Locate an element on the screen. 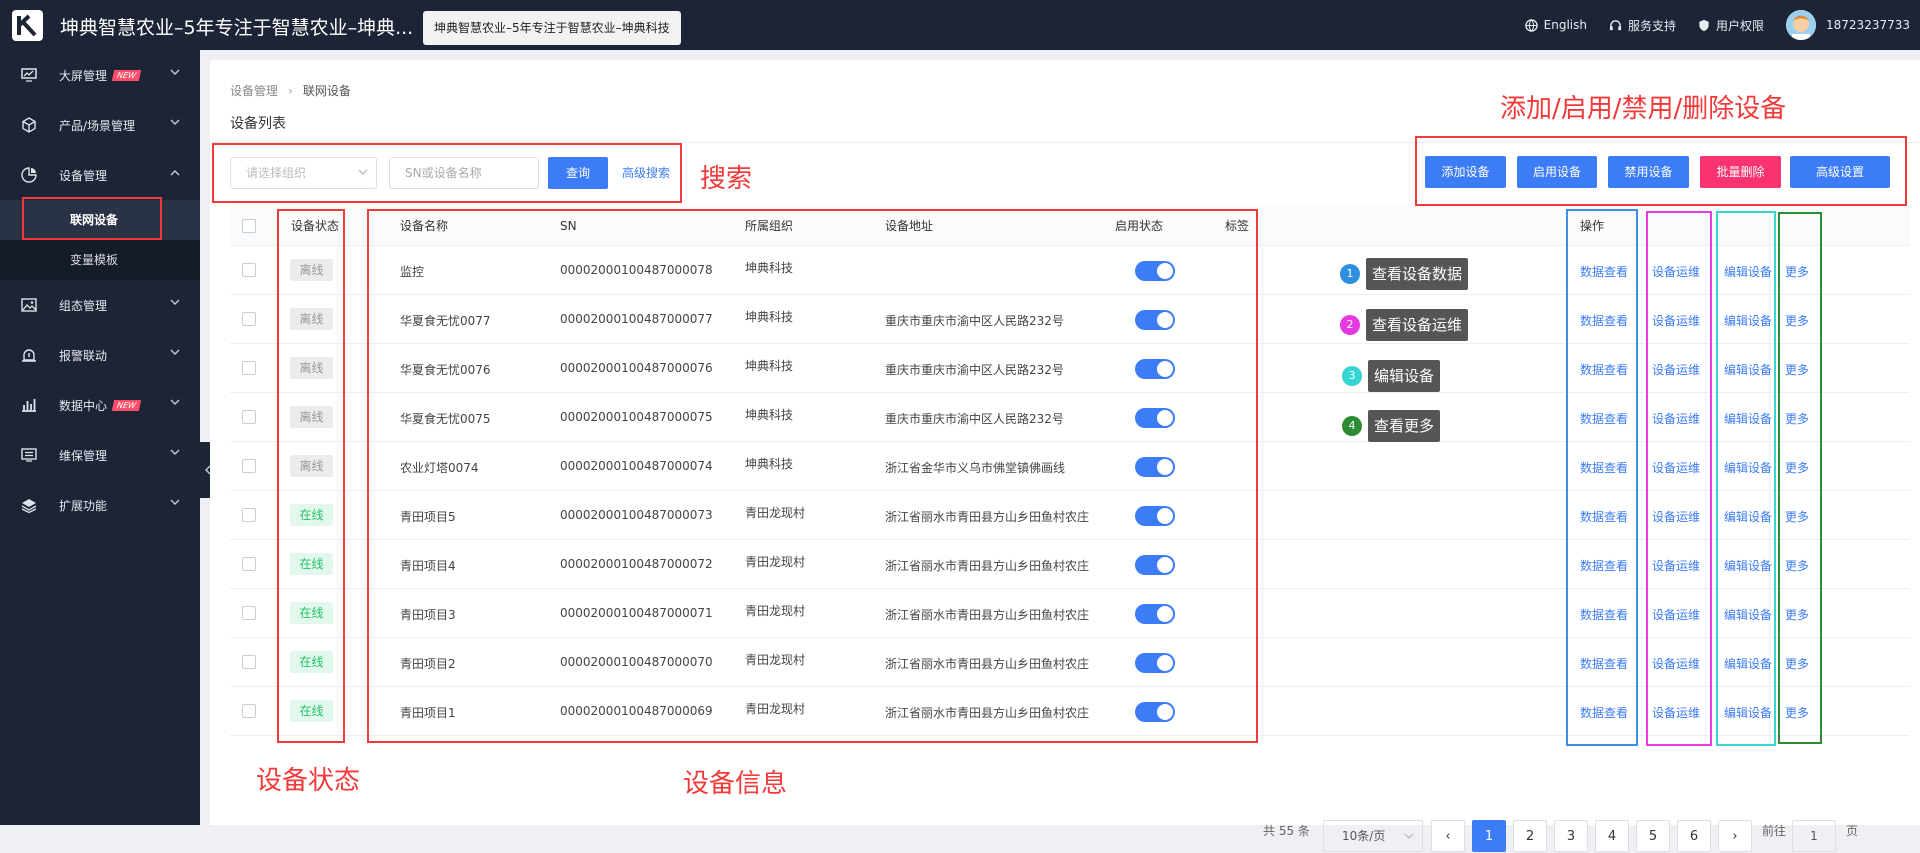 This screenshot has height=853, width=1920. sidebar-item-data-center: 数据中心 NEW is located at coordinates (100, 405).